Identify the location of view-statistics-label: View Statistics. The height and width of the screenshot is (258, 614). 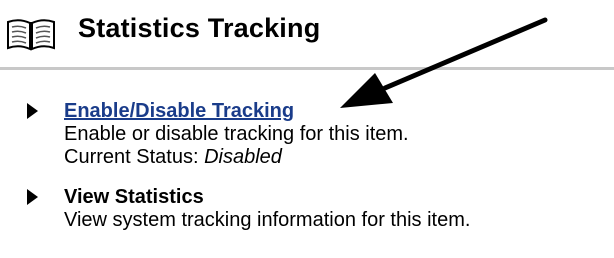
(267, 197).